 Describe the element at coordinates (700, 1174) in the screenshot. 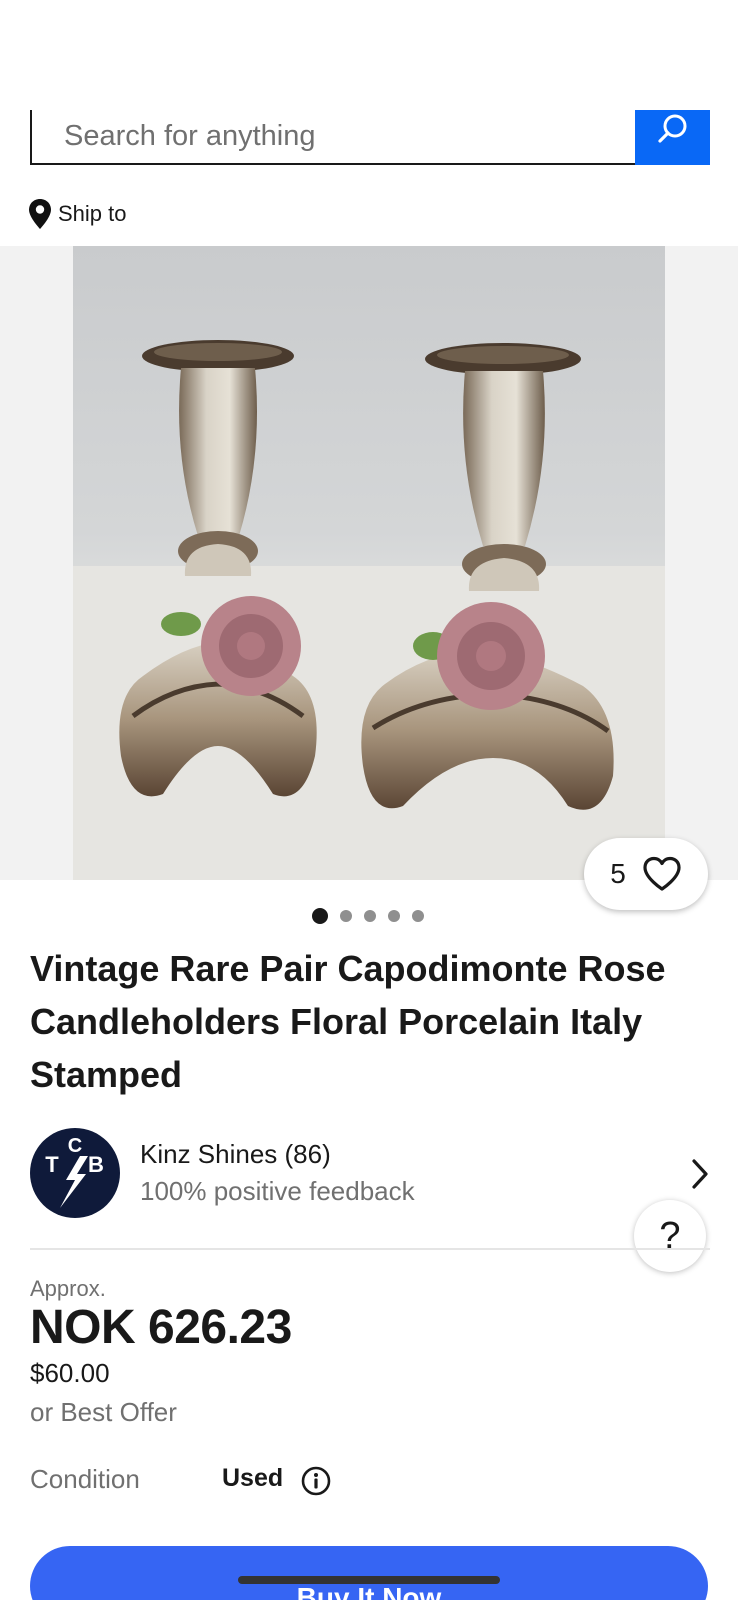

I see `chevron-right-icon` at that location.